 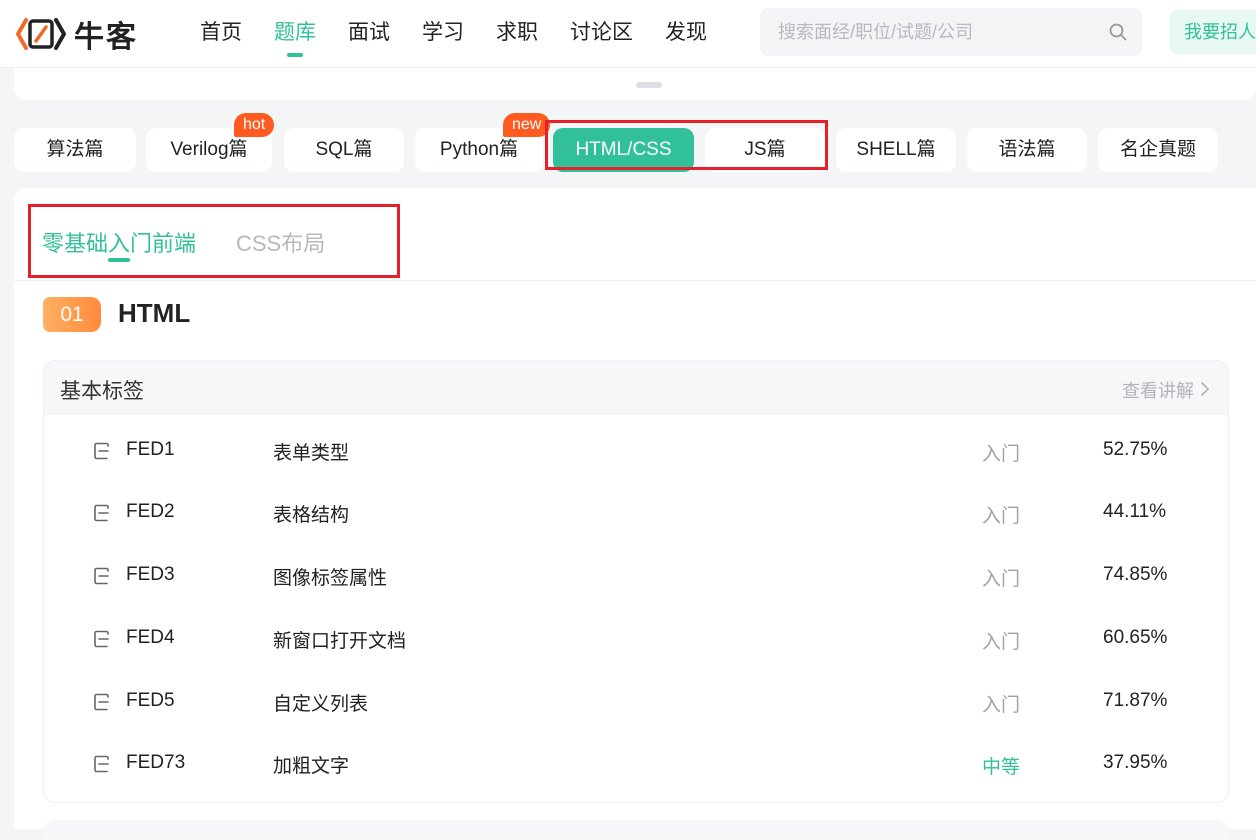 What do you see at coordinates (295, 34) in the screenshot?
I see `nav-question-bank: 题库` at bounding box center [295, 34].